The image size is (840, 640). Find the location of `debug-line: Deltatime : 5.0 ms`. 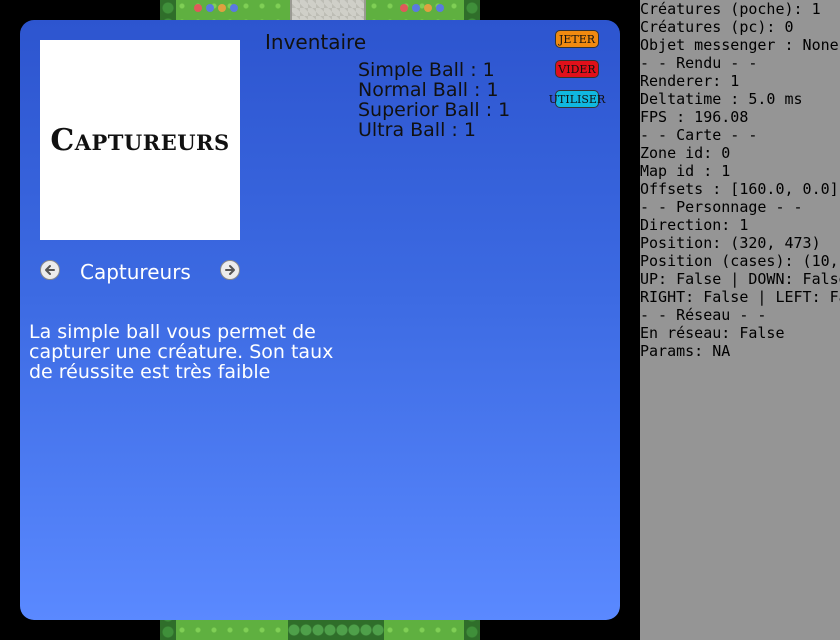

debug-line: Deltatime : 5.0 ms is located at coordinates (721, 99).